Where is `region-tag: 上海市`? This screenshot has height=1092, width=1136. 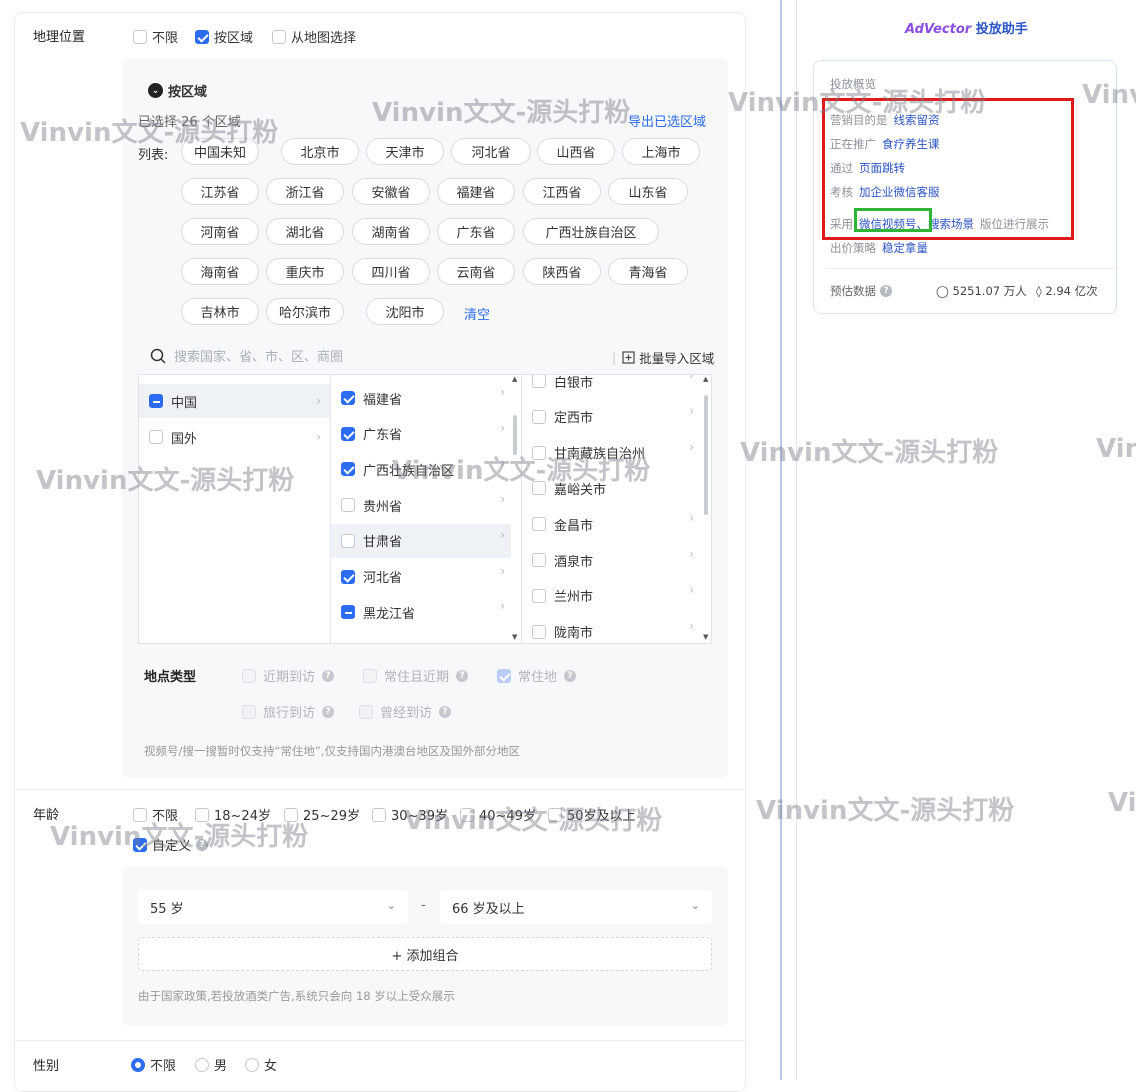
region-tag: 上海市 is located at coordinates (661, 151).